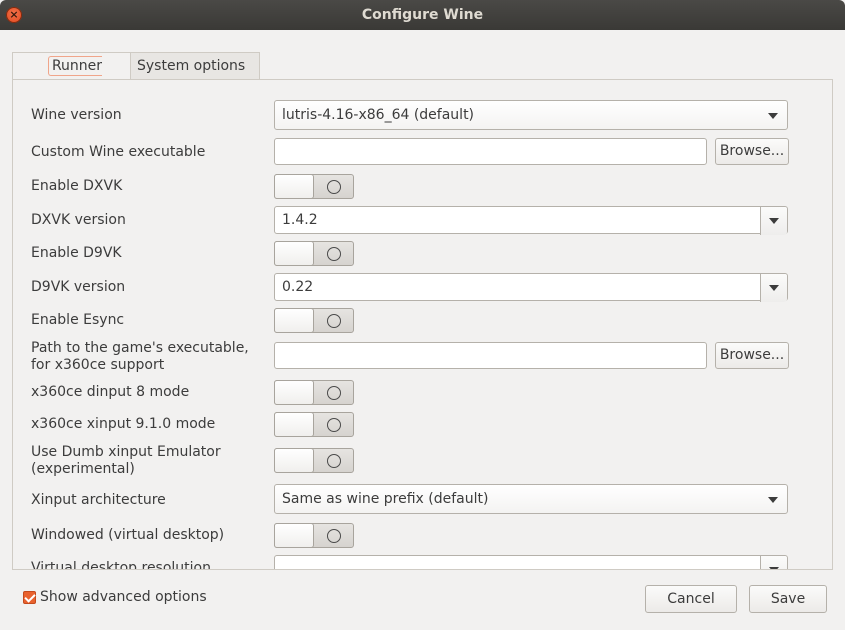 This screenshot has width=845, height=630. What do you see at coordinates (314, 186) in the screenshot?
I see `enable-dxvk-toggle` at bounding box center [314, 186].